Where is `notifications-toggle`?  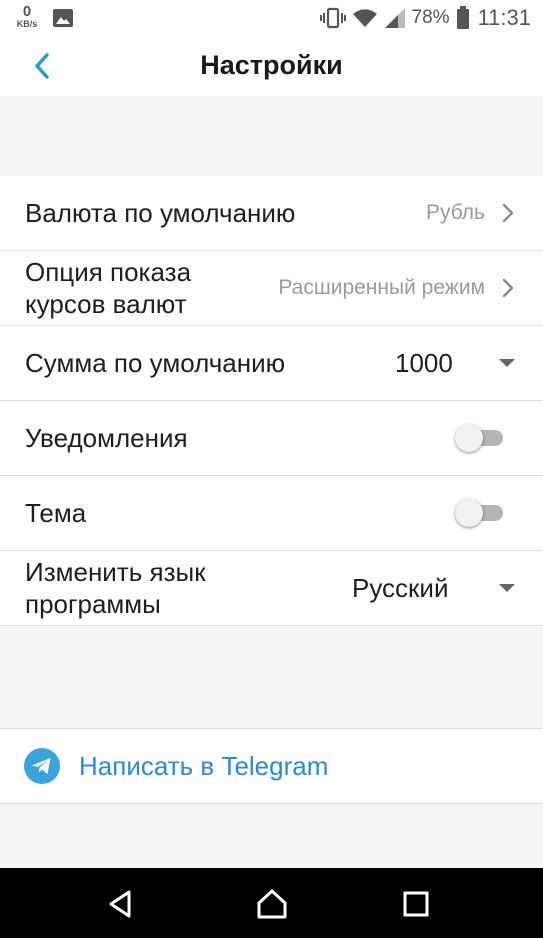
notifications-toggle is located at coordinates (479, 438).